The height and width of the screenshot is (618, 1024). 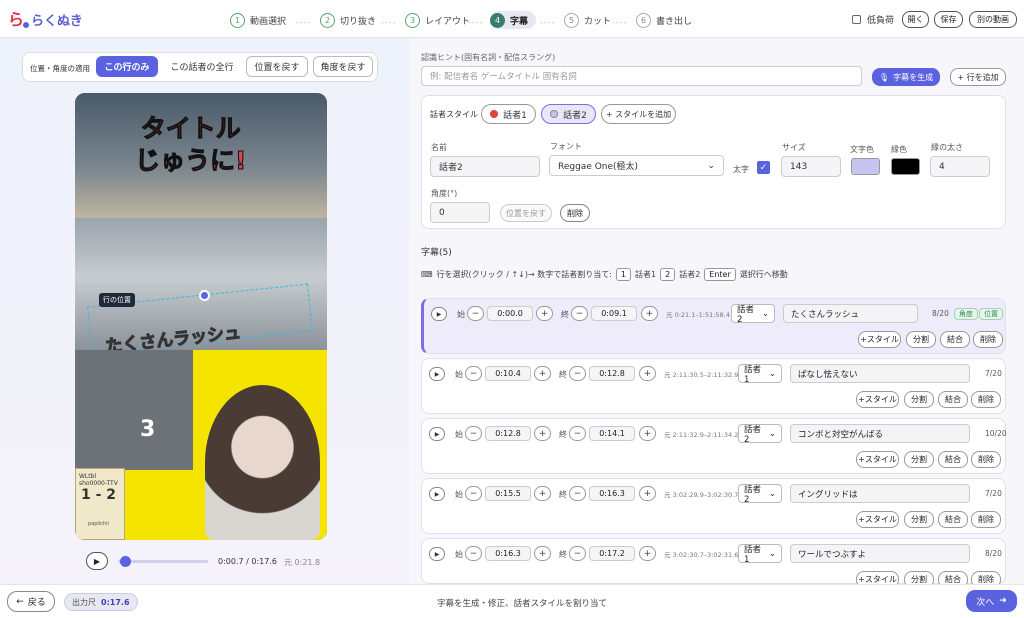 I want to click on start-time-field: 0:00.0, so click(x=510, y=313).